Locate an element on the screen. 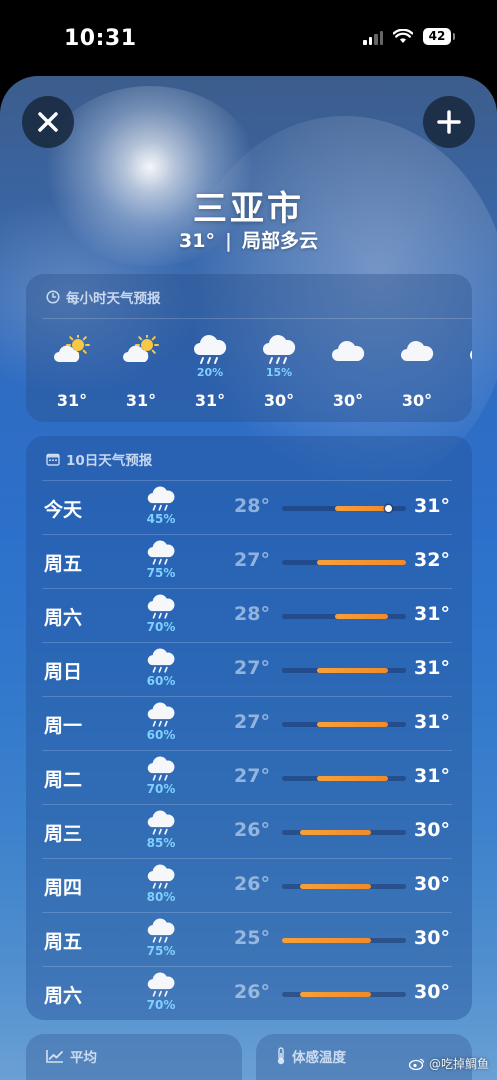 This screenshot has width=497, height=1080. hourly-list: 31° 31° 20% 31° 15% 30° 30° 30° 30° is located at coordinates (257, 368).